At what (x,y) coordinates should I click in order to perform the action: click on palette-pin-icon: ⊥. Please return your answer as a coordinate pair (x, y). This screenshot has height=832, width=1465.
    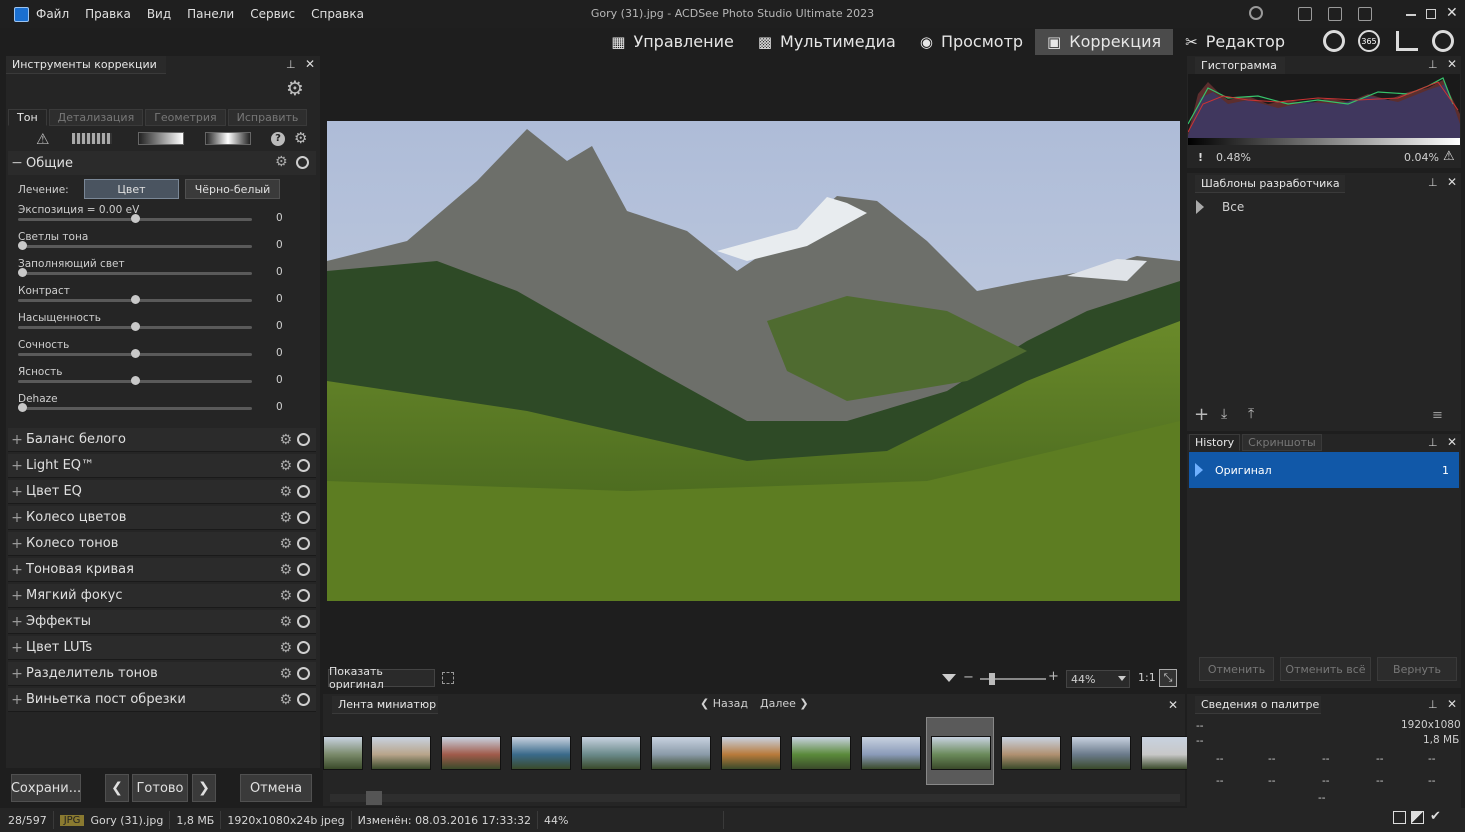
    Looking at the image, I should click on (1433, 704).